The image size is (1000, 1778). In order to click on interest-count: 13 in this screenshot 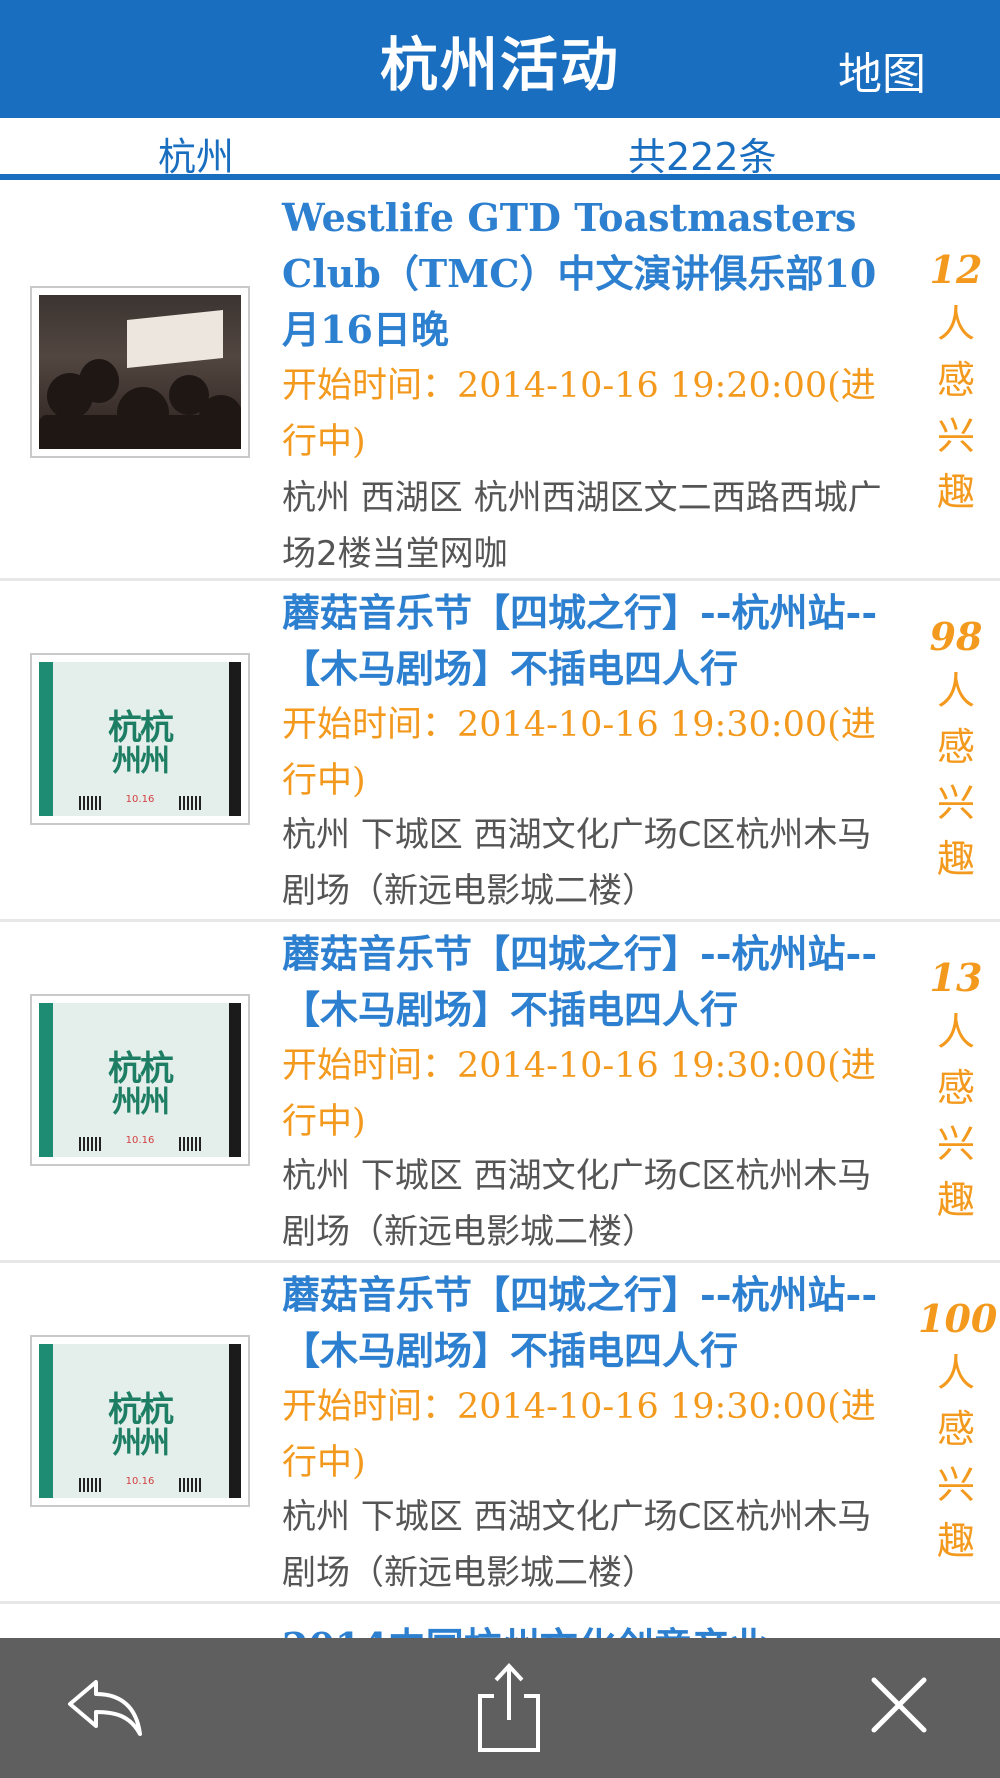, I will do `click(956, 977)`.